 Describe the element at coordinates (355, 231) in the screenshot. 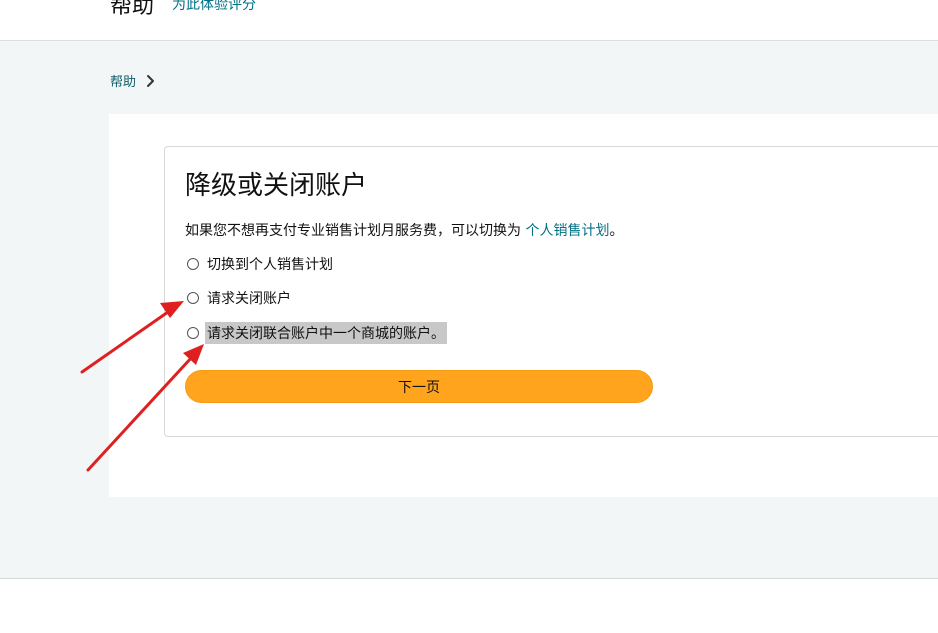

I see `description-text: 如果您不想再支付专业销售计划月服务费，可以切换为` at that location.